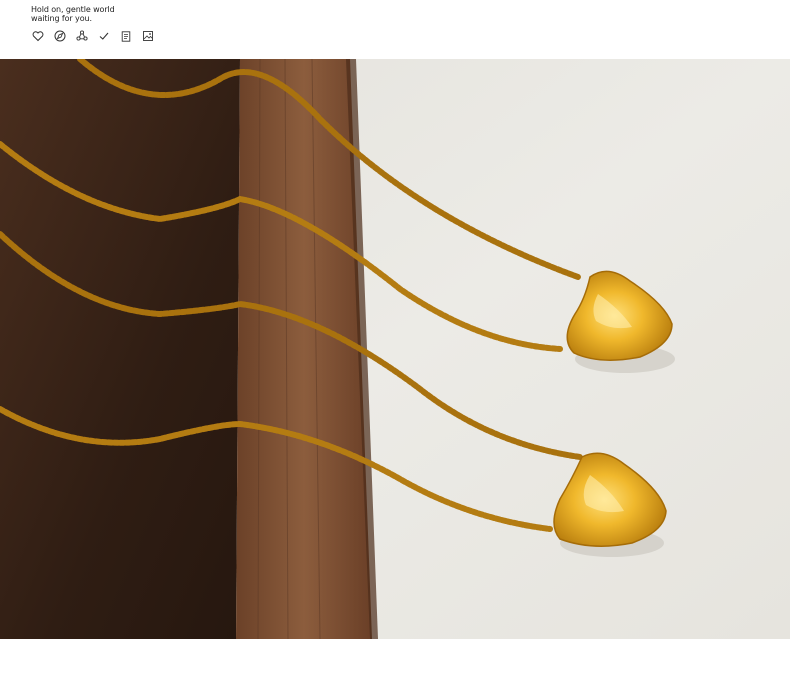 This screenshot has height=681, width=790. Describe the element at coordinates (59, 35) in the screenshot. I see `compass-icon` at that location.